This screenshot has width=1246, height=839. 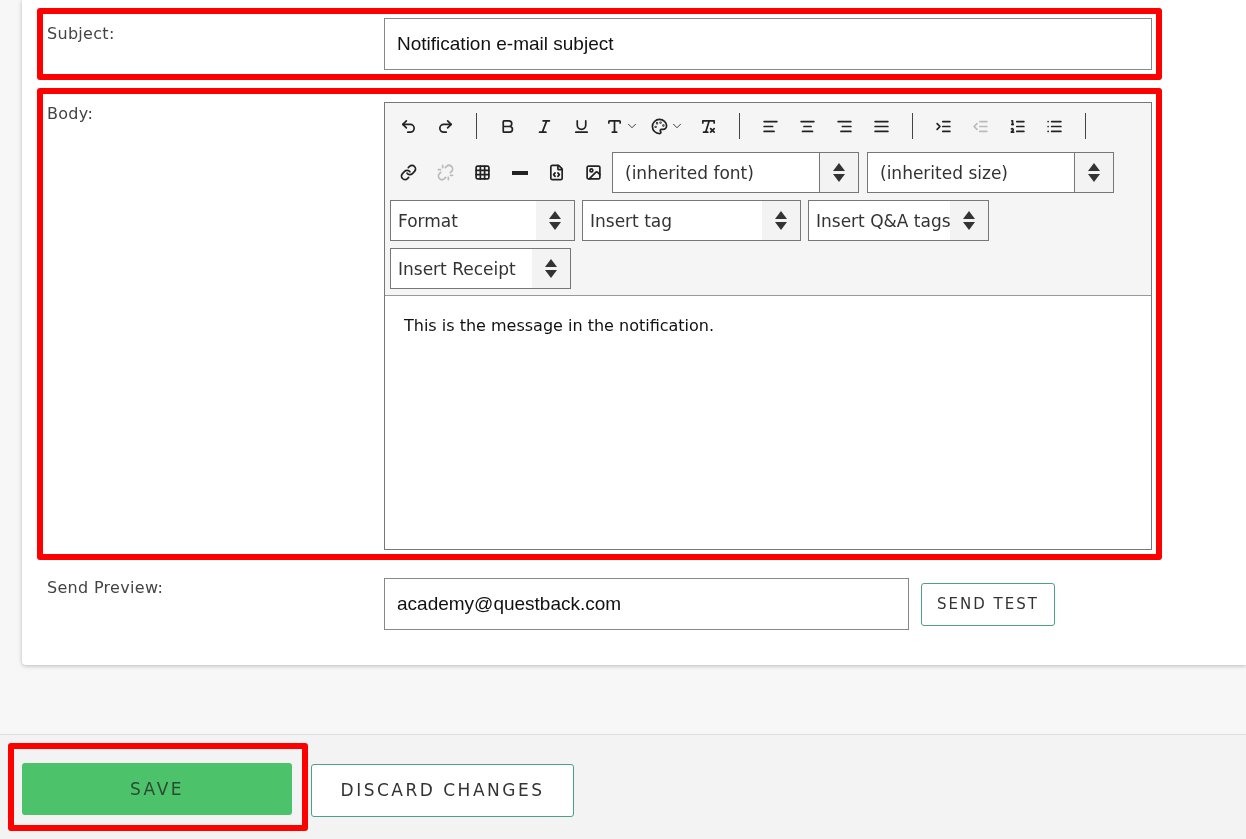 I want to click on clear-formatting-icon, so click(x=708, y=126).